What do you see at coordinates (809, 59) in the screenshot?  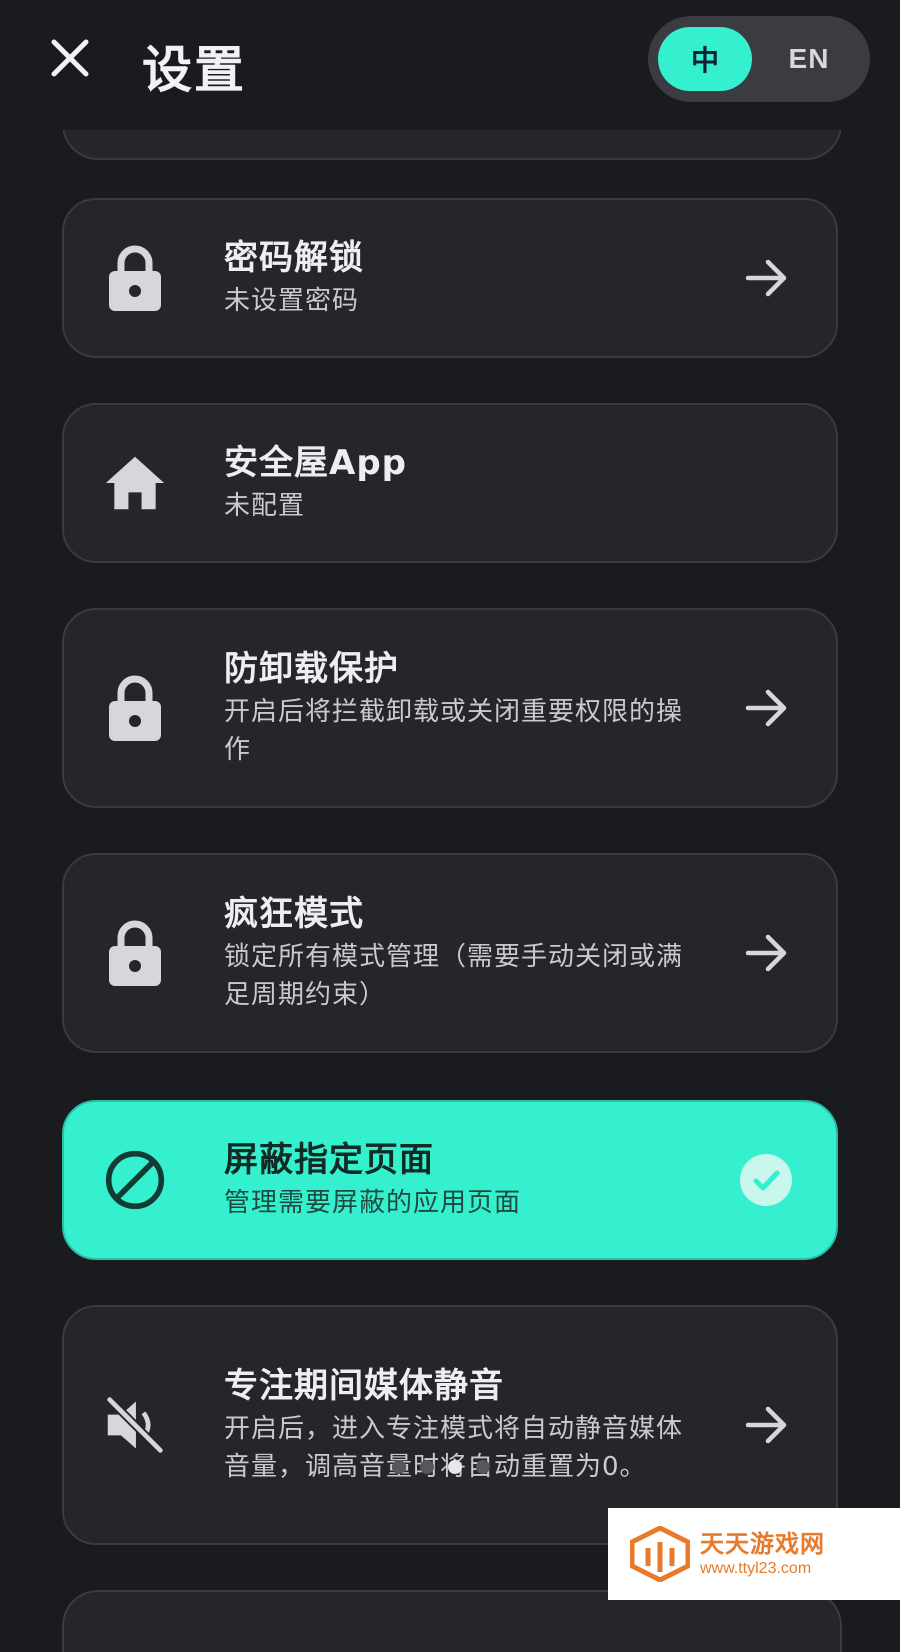 I see `lang-option-en: EN` at bounding box center [809, 59].